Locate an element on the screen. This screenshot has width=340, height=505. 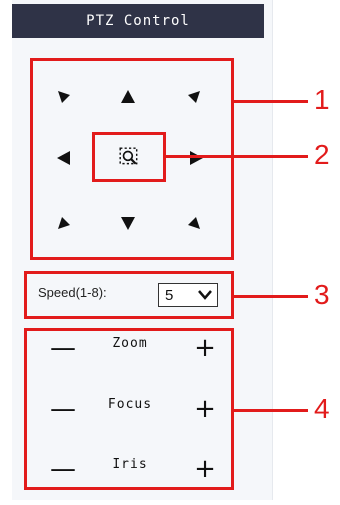
callout-number-1: 1 is located at coordinates (322, 99).